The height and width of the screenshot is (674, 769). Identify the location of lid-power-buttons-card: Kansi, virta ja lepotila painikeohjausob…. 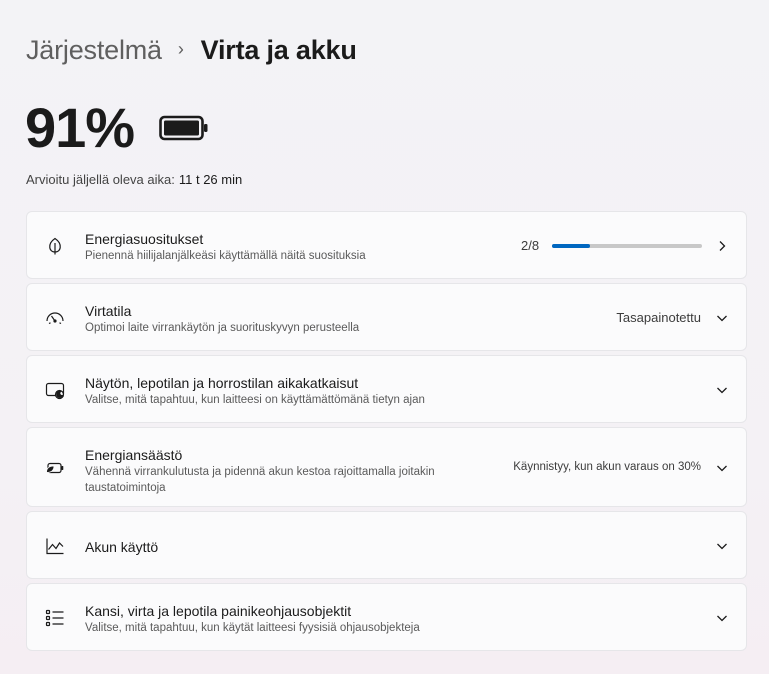
(386, 617).